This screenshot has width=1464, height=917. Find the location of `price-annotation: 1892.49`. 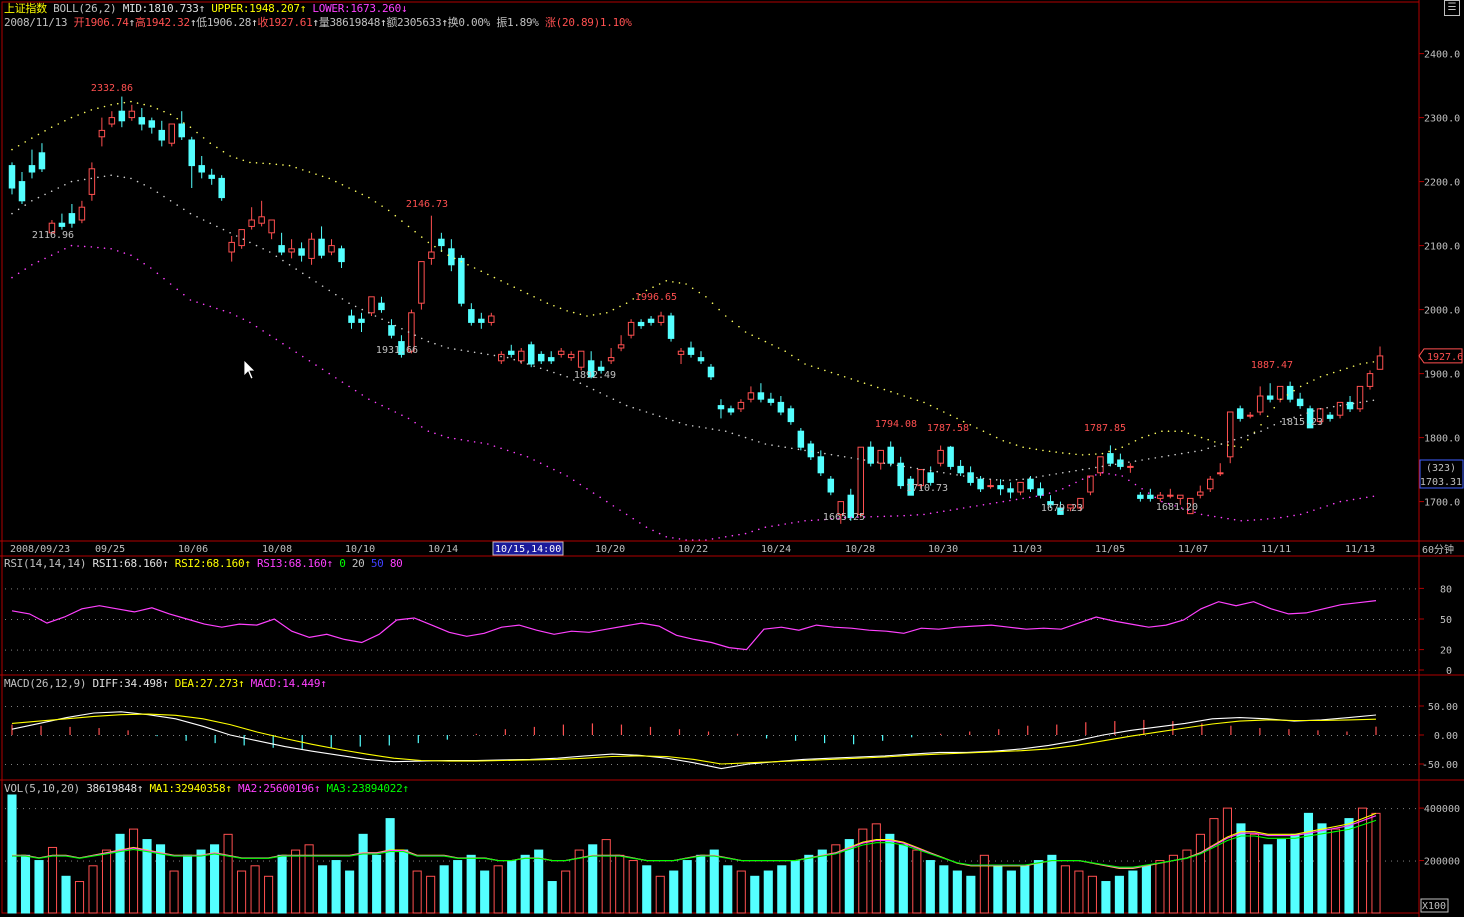

price-annotation: 1892.49 is located at coordinates (595, 375).